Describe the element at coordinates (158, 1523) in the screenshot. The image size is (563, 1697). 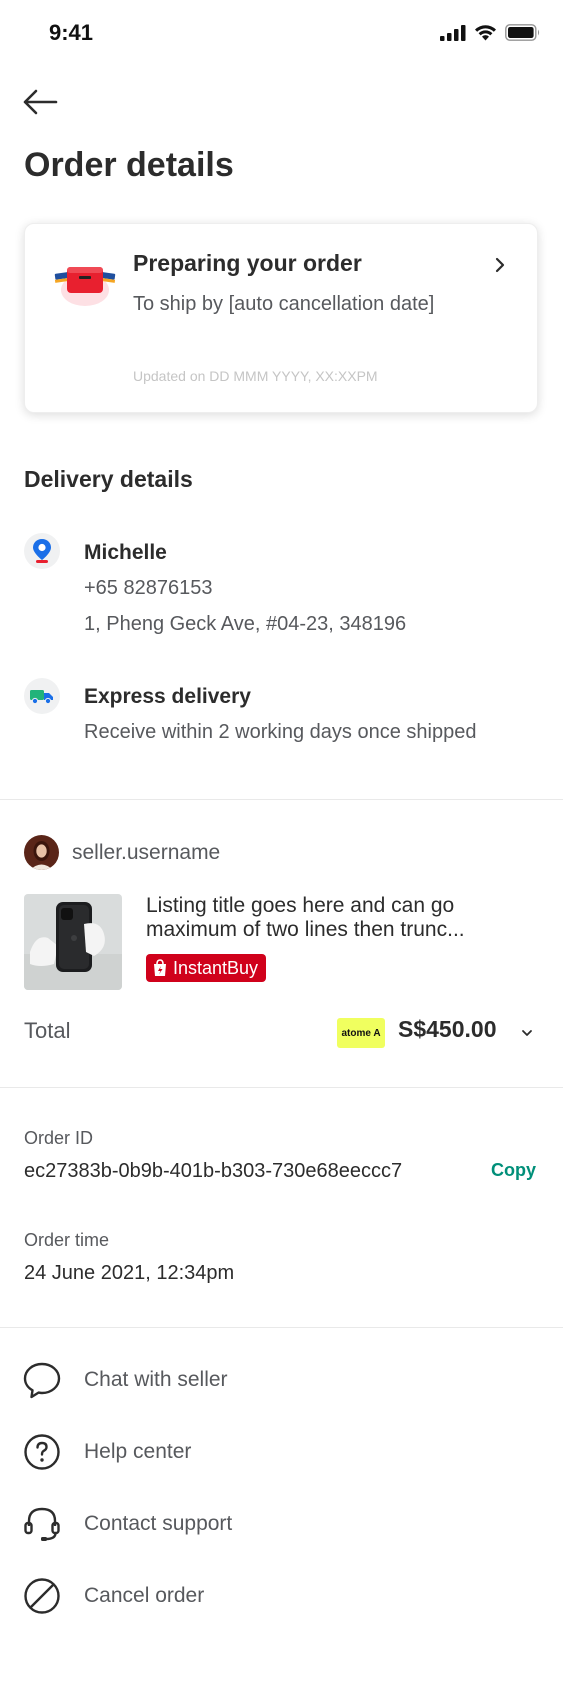
I see `contact-support-label: Contact support` at that location.